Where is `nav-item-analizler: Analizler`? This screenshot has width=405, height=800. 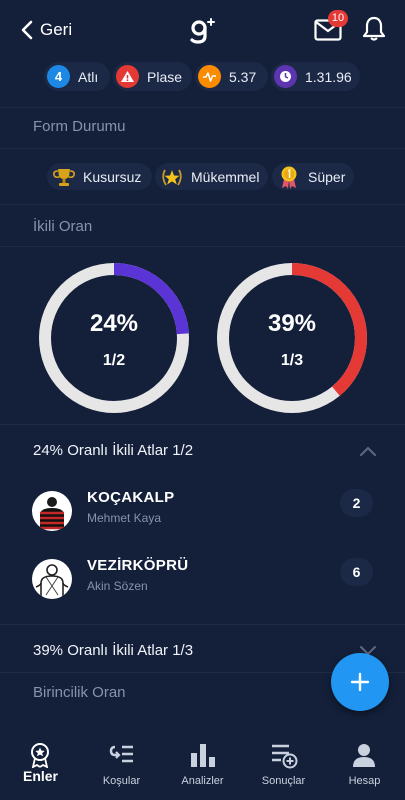
nav-item-analizler: Analizler is located at coordinates (202, 763).